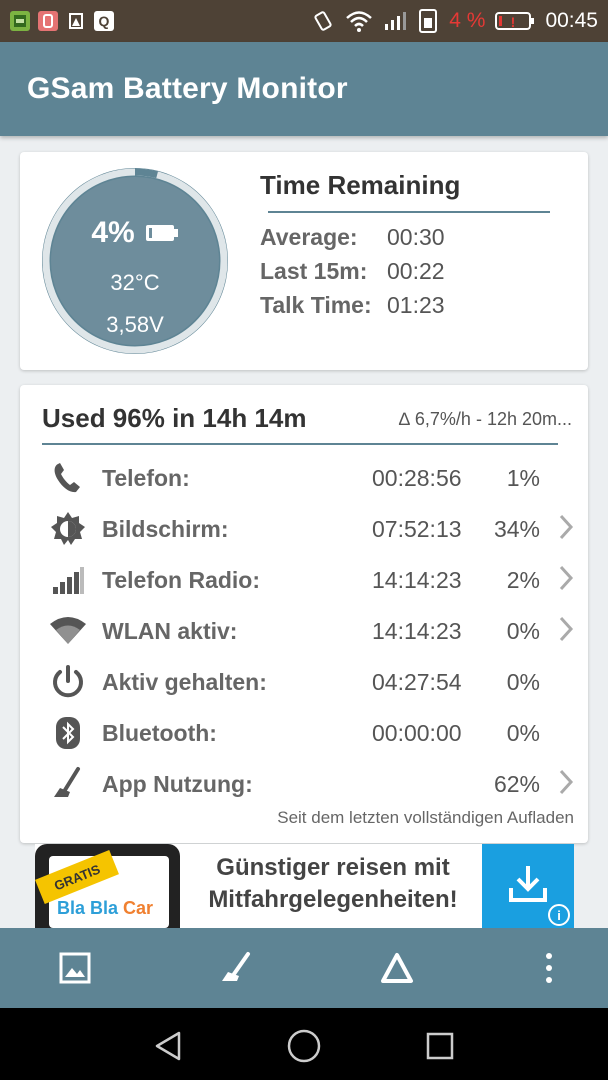 The image size is (608, 1080). I want to click on battery-percent-row: 4%, so click(135, 233).